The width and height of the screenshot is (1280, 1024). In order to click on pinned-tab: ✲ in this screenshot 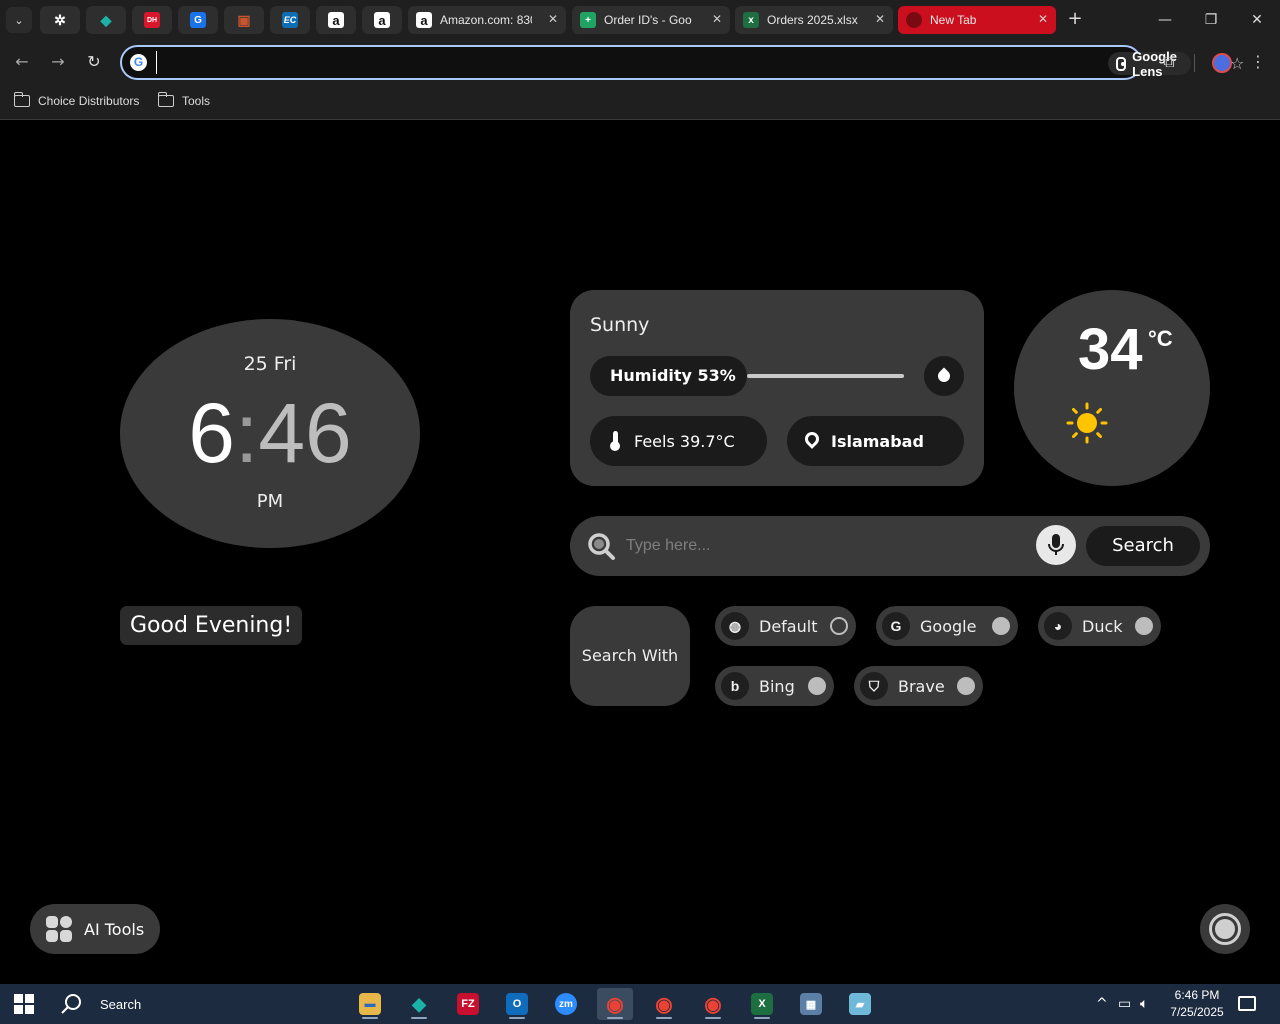, I will do `click(60, 20)`.